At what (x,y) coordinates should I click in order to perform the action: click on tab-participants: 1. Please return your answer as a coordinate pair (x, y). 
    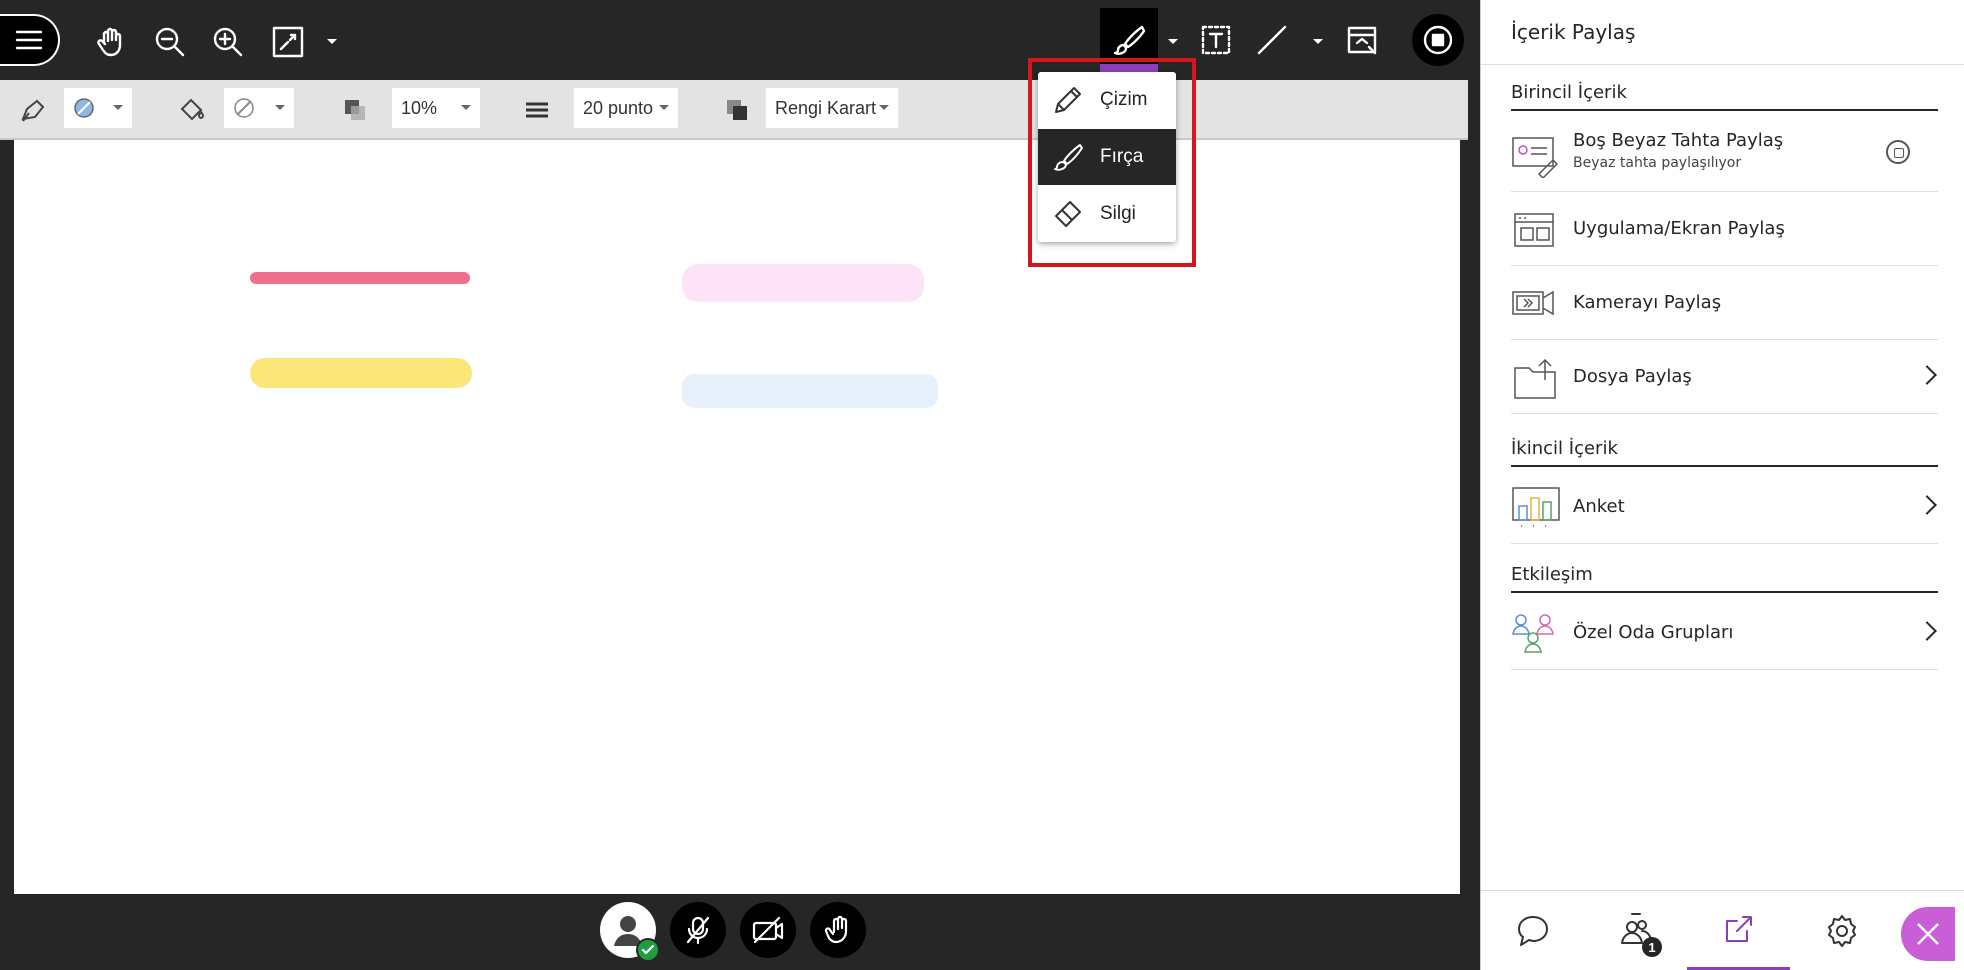
    Looking at the image, I should click on (1635, 930).